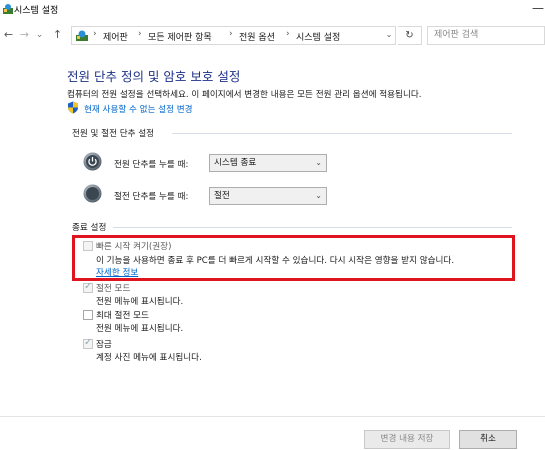 The width and height of the screenshot is (545, 450). I want to click on search-input: 제어판 검색, so click(486, 35).